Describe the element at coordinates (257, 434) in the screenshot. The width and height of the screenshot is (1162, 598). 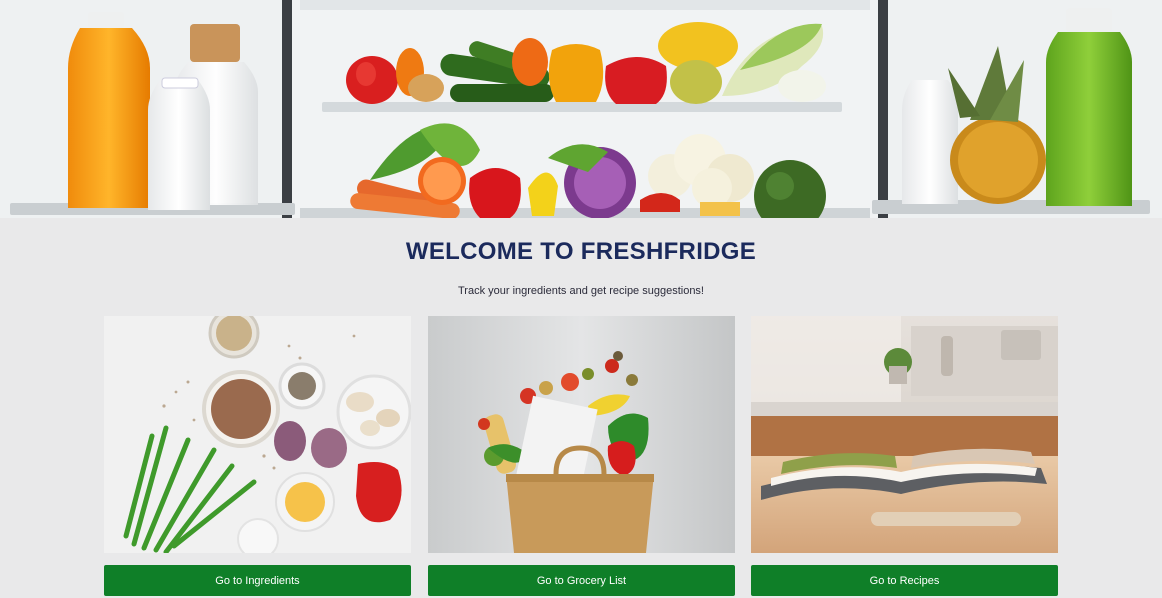
I see `ingredients-photo` at that location.